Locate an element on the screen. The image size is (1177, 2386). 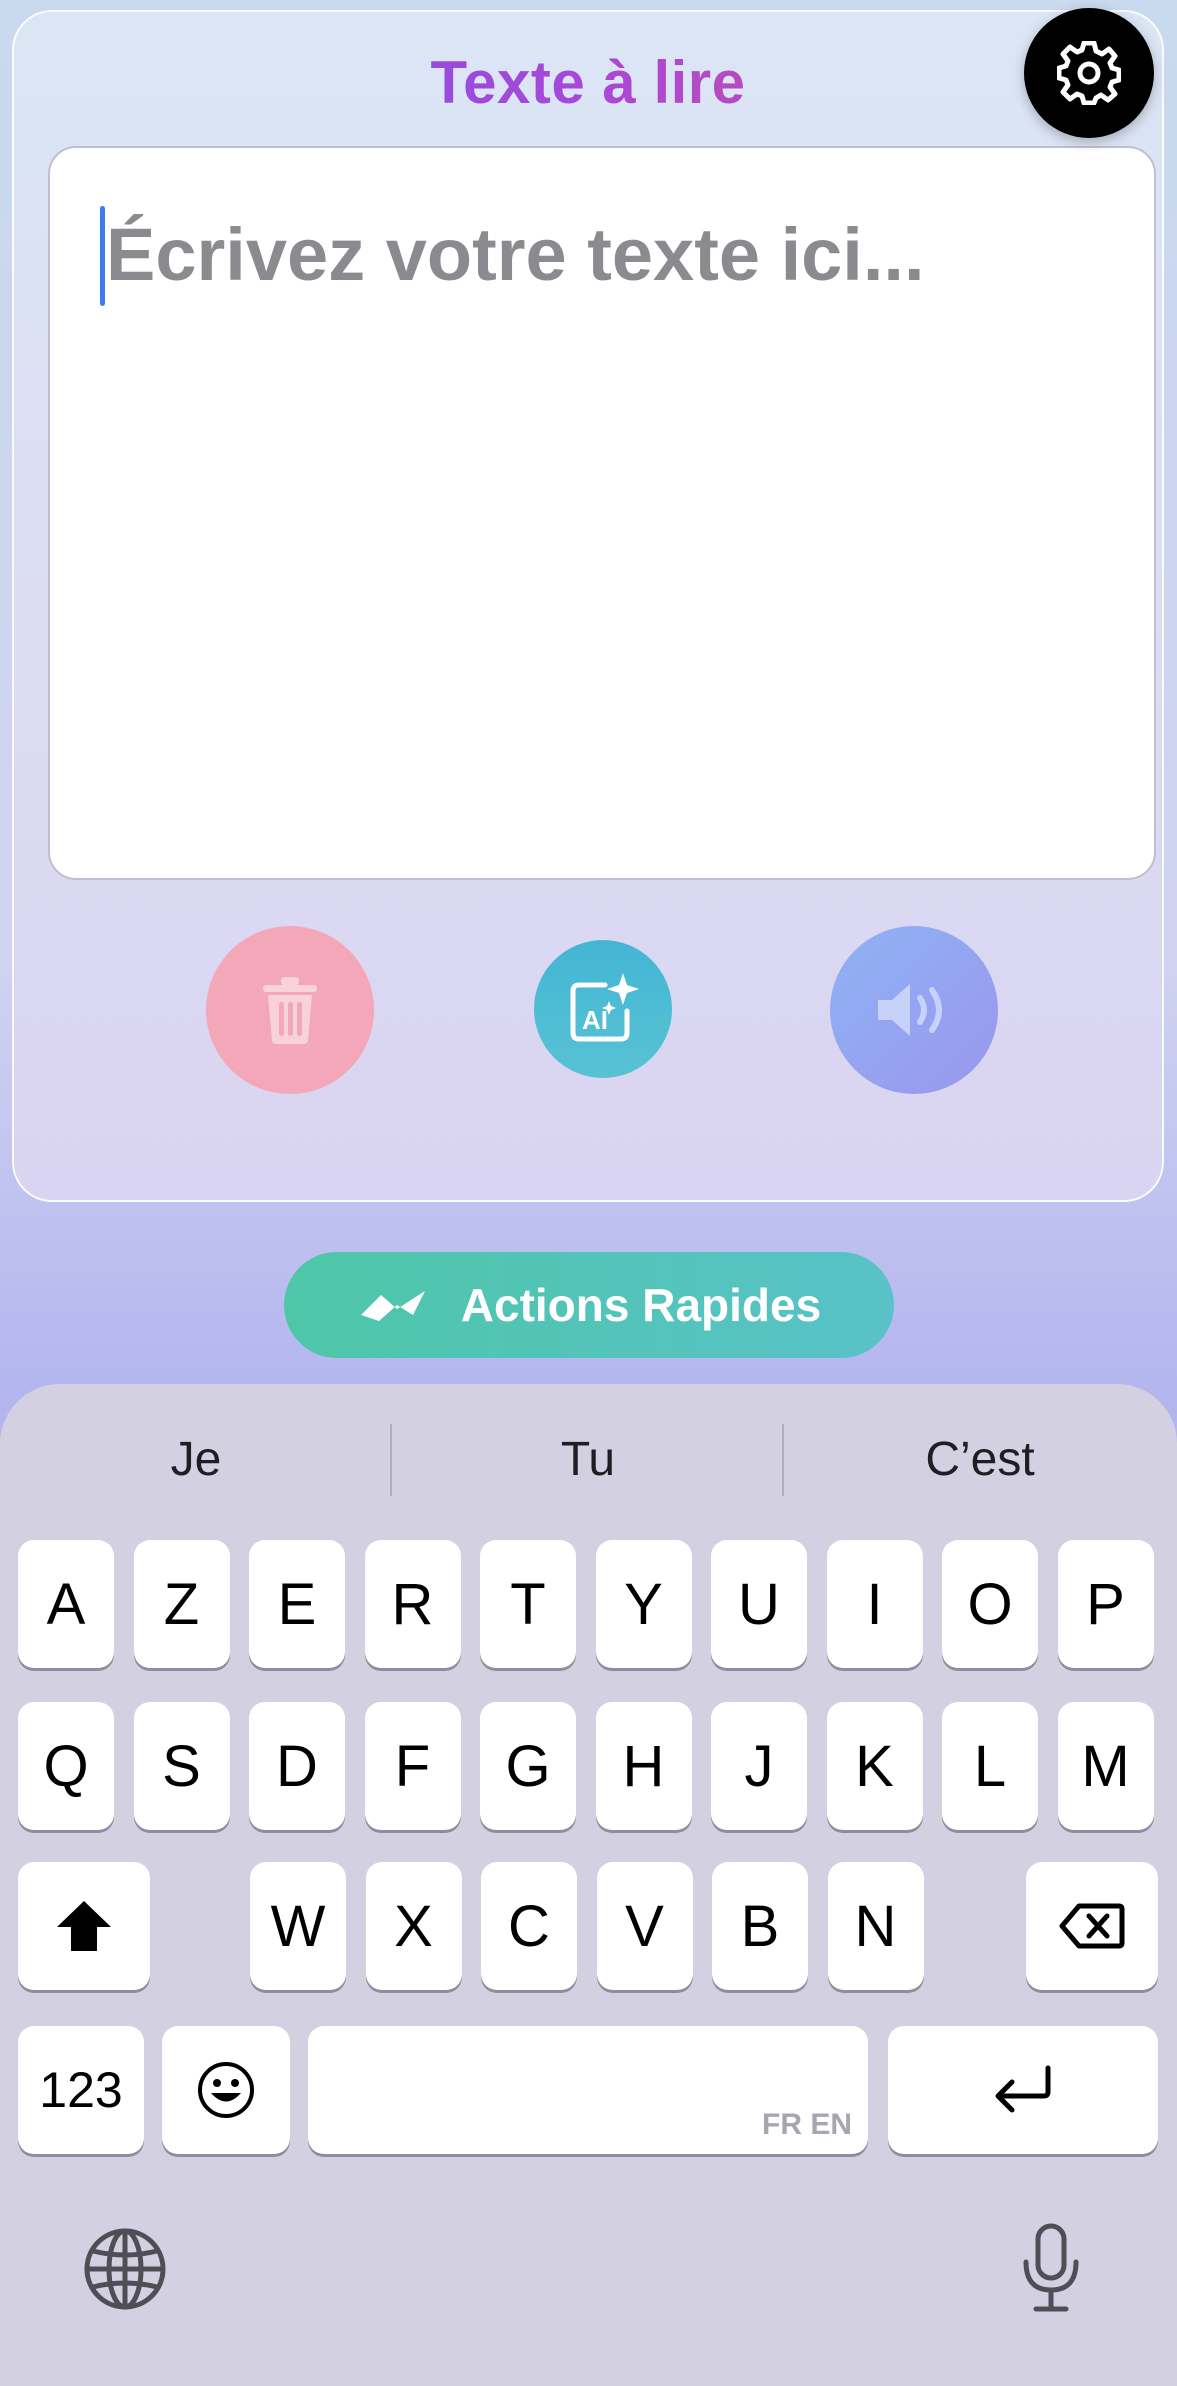
microphone-icon is located at coordinates (1051, 2267).